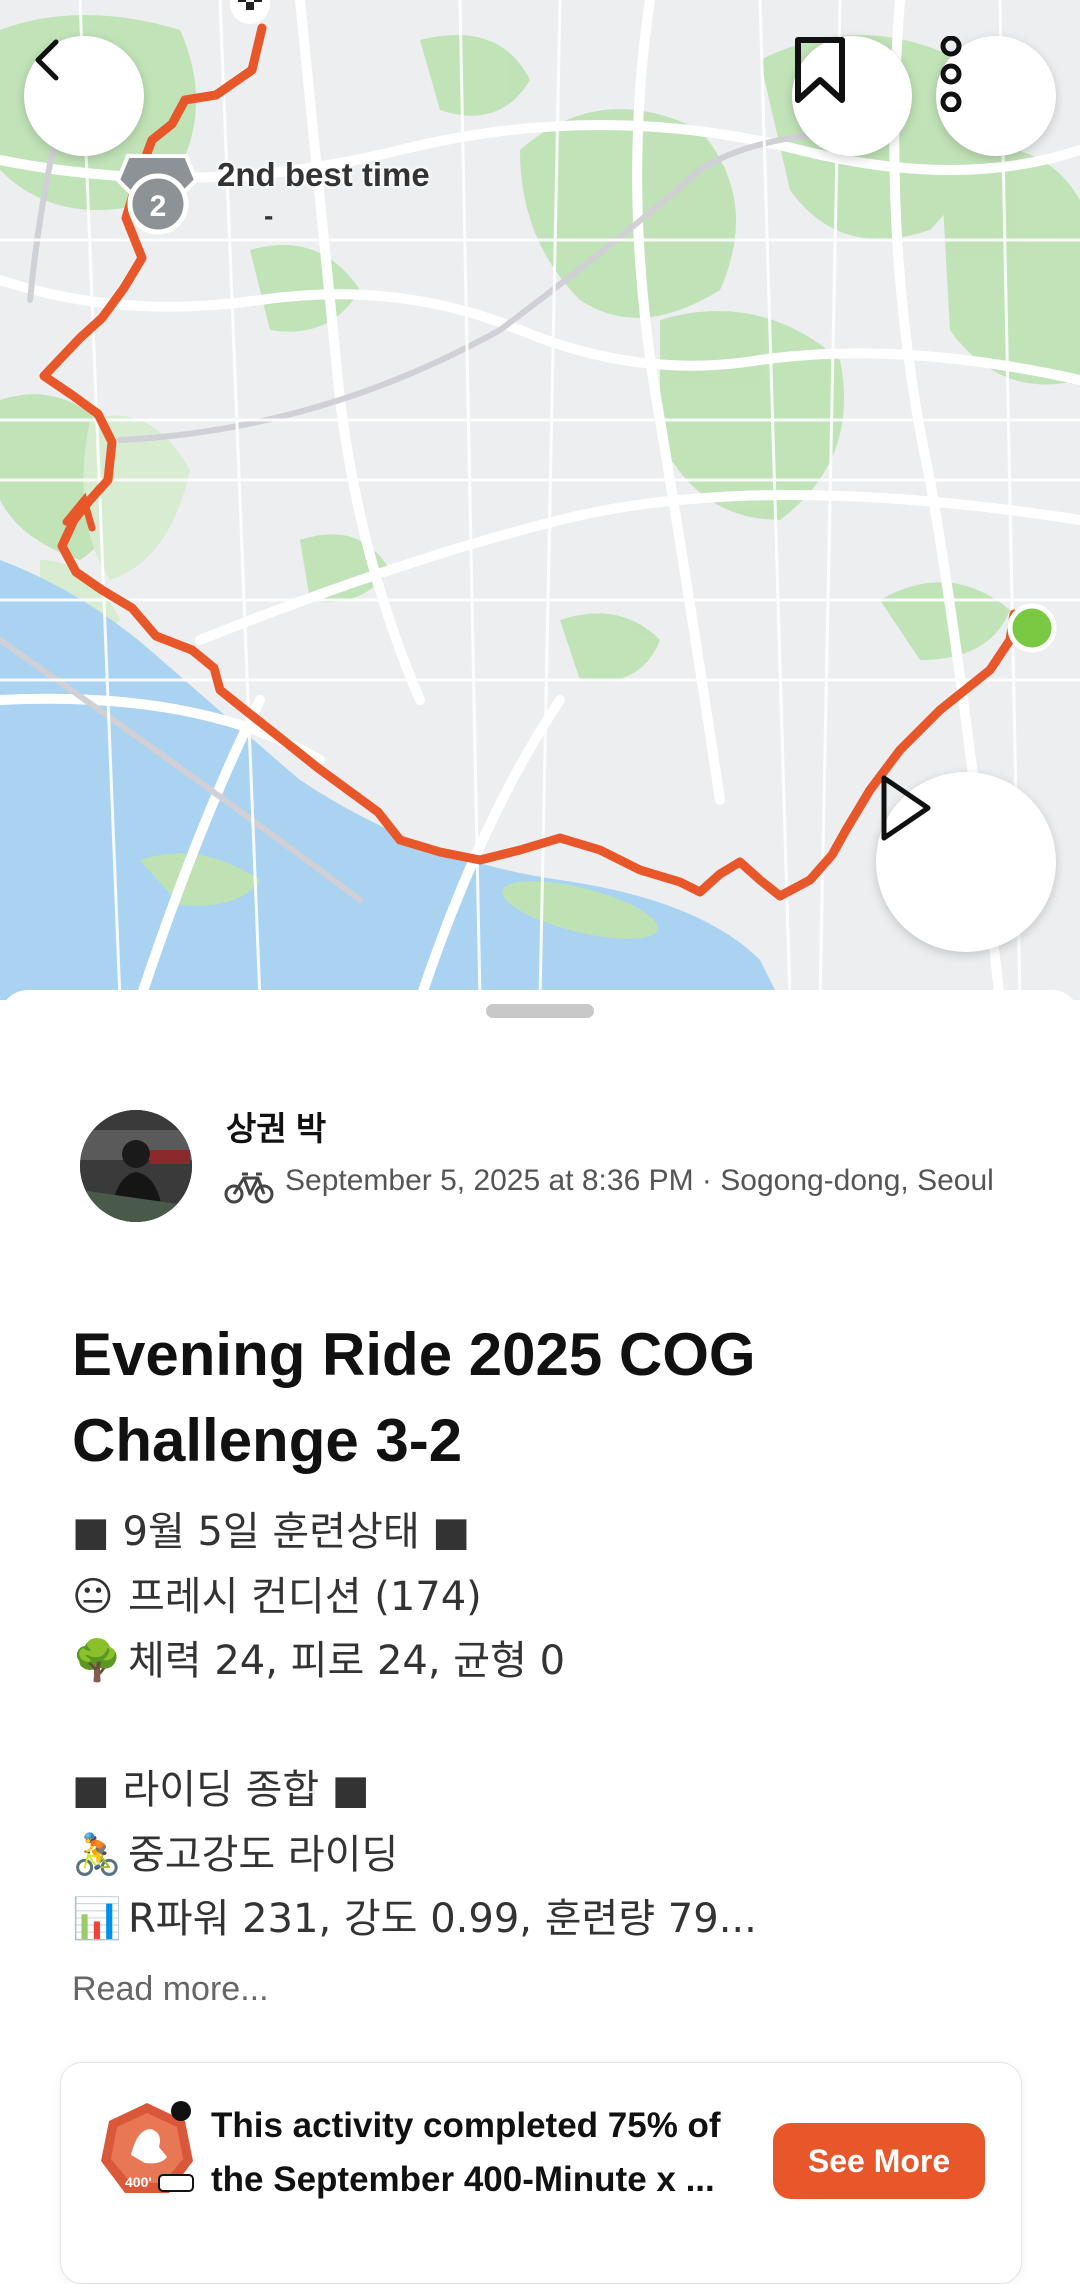 Image resolution: width=1080 pixels, height=2284 pixels. What do you see at coordinates (277, 1596) in the screenshot?
I see `description-line: 😐 프레시 컨디션 (174)` at bounding box center [277, 1596].